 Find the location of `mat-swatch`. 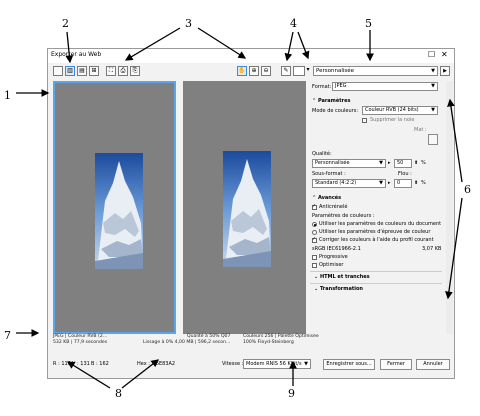

mat-swatch is located at coordinates (433, 139).